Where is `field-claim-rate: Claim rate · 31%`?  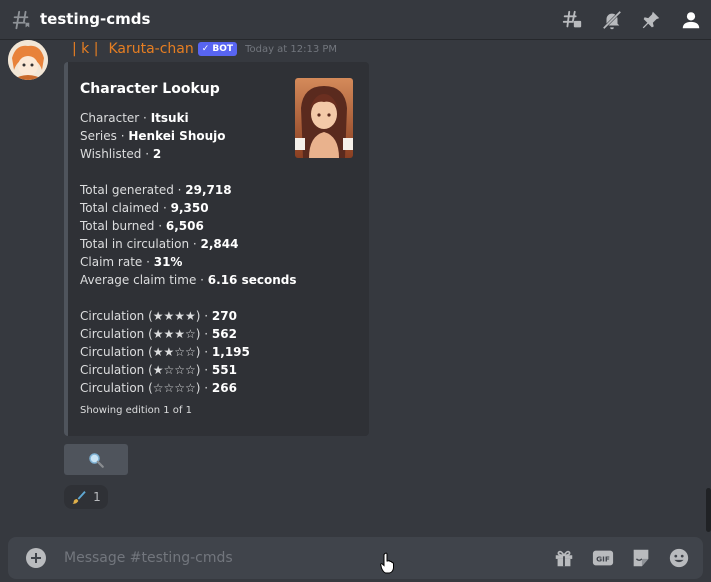 field-claim-rate: Claim rate · 31% is located at coordinates (131, 262).